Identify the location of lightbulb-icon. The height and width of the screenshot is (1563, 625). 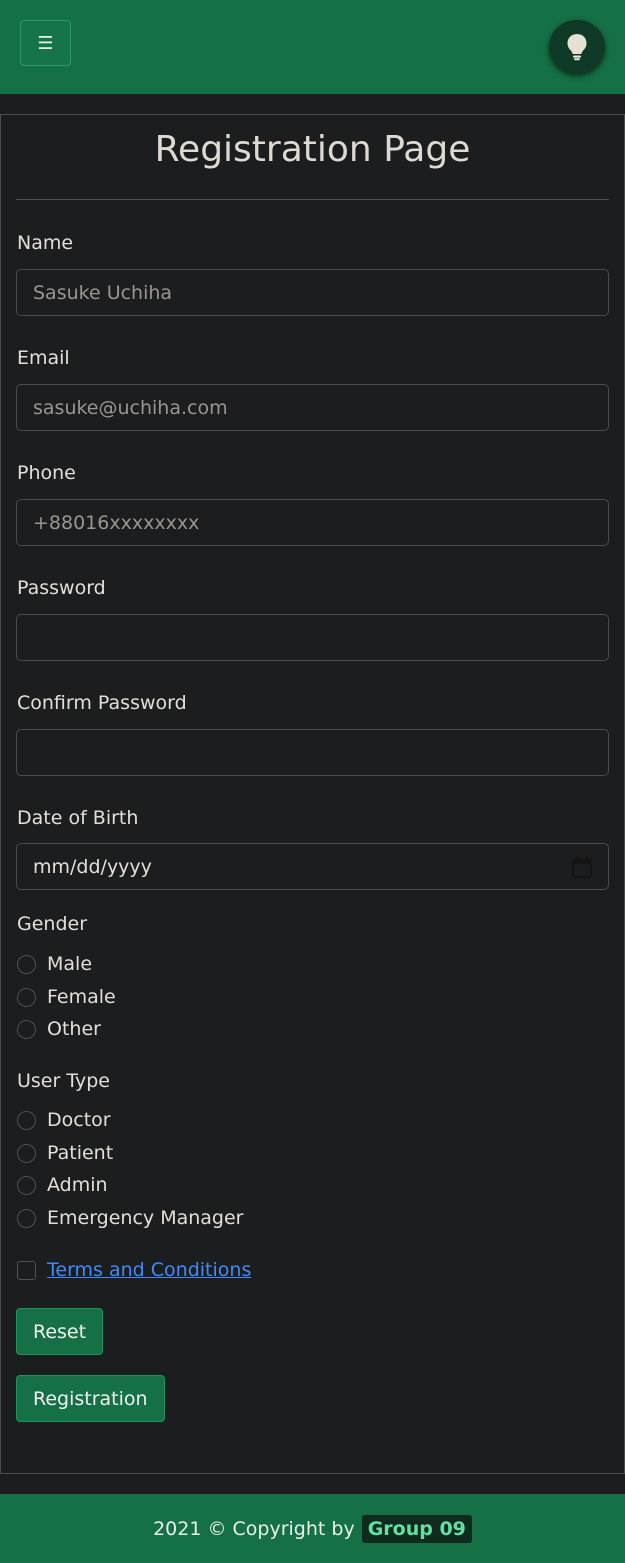
(577, 47).